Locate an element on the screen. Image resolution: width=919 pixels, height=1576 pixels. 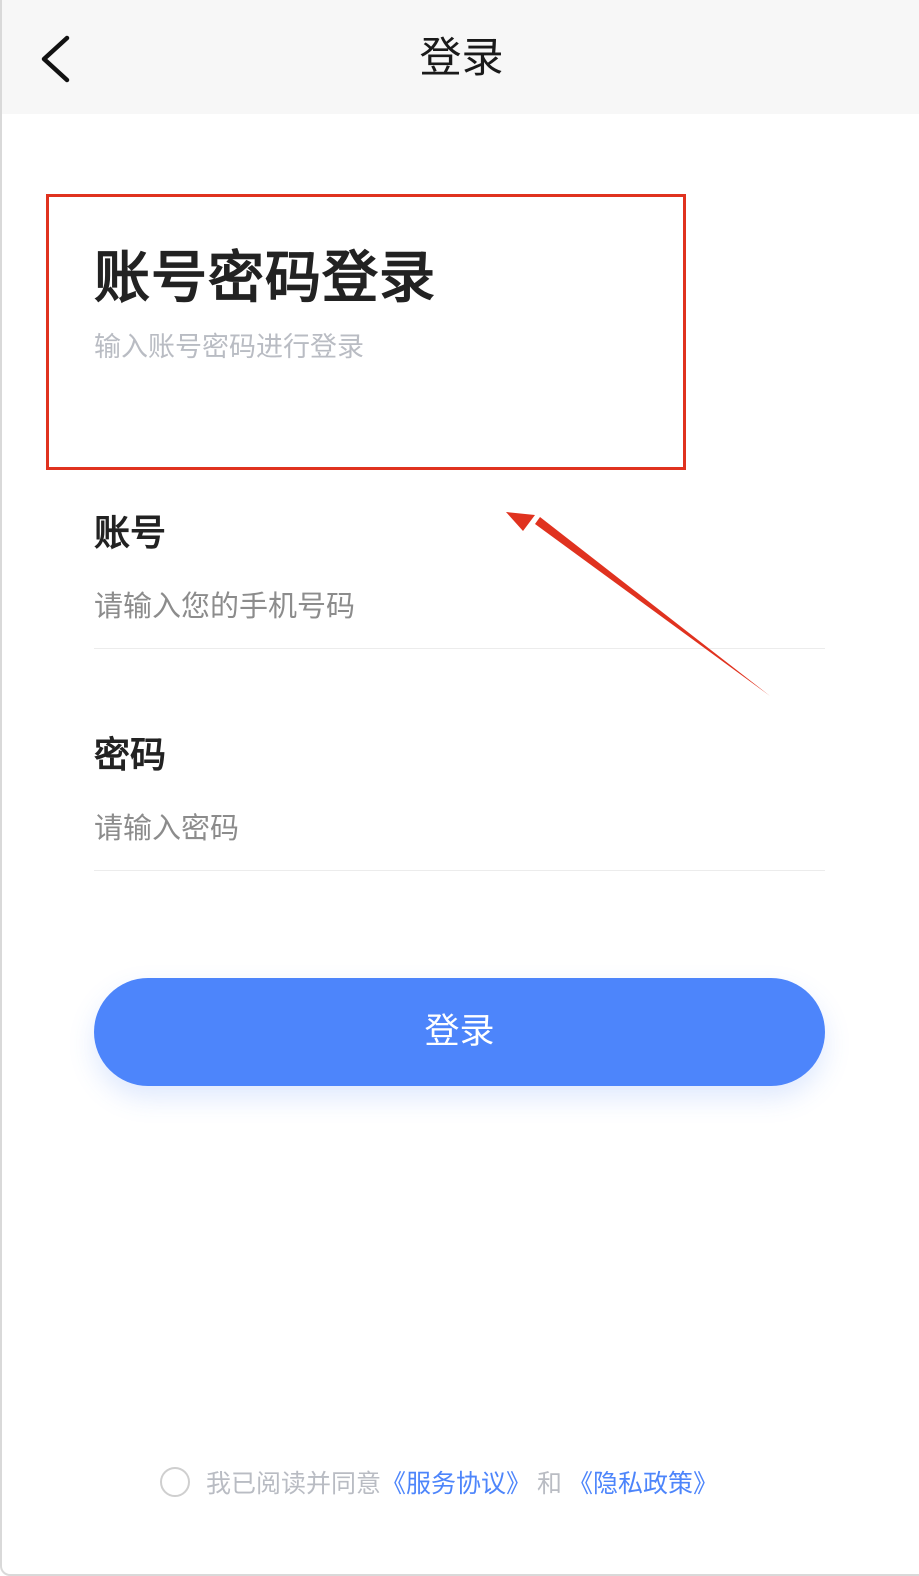
navigation-bar: 登录 is located at coordinates (460, 57).